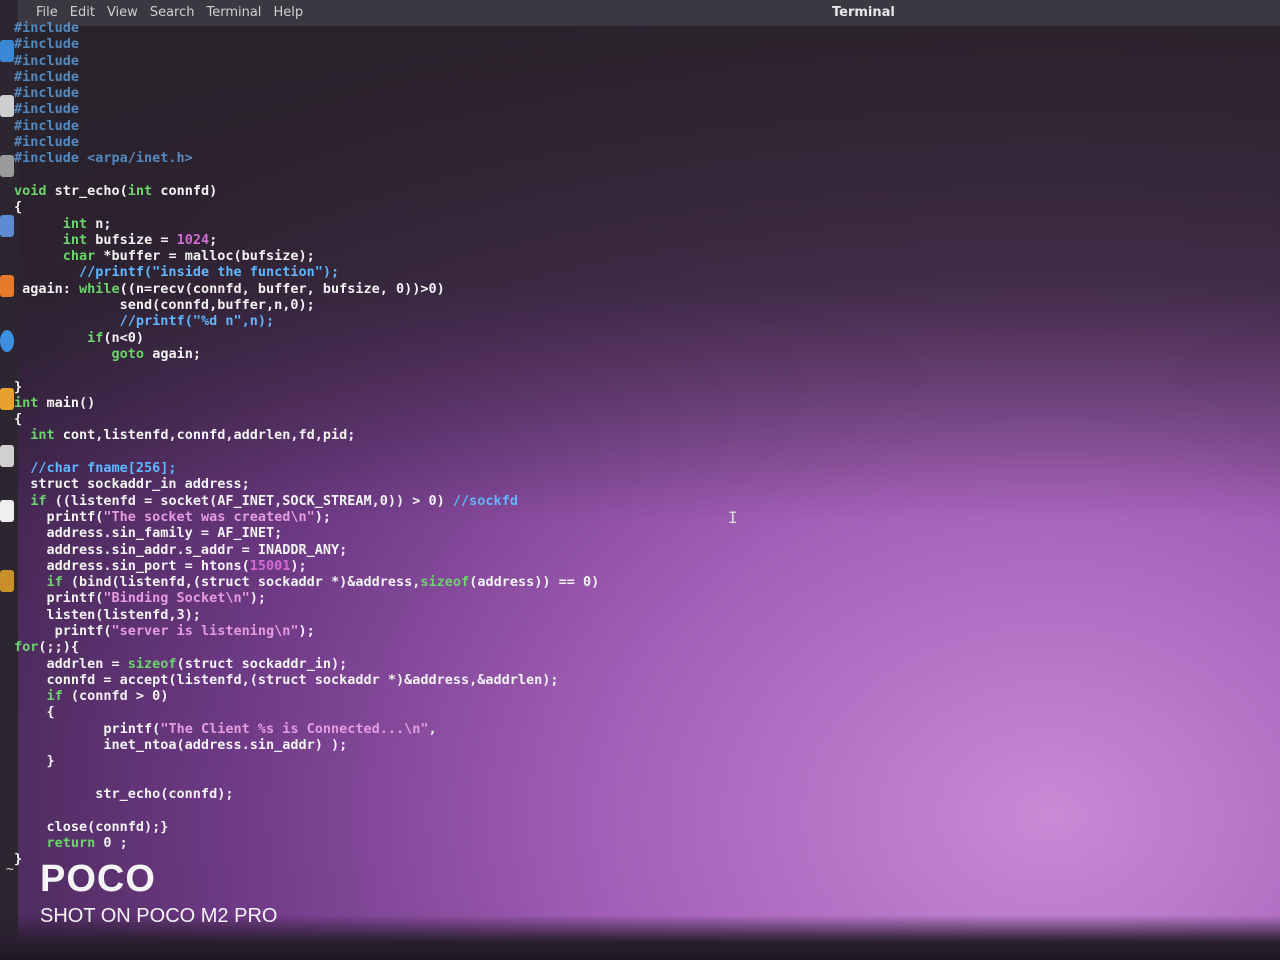  Describe the element at coordinates (733, 517) in the screenshot. I see `text-cursor-icon: I` at that location.